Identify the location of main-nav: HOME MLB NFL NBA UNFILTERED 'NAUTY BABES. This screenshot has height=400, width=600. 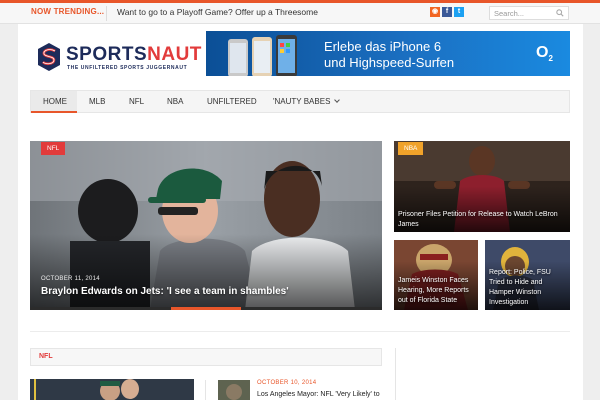
(300, 101).